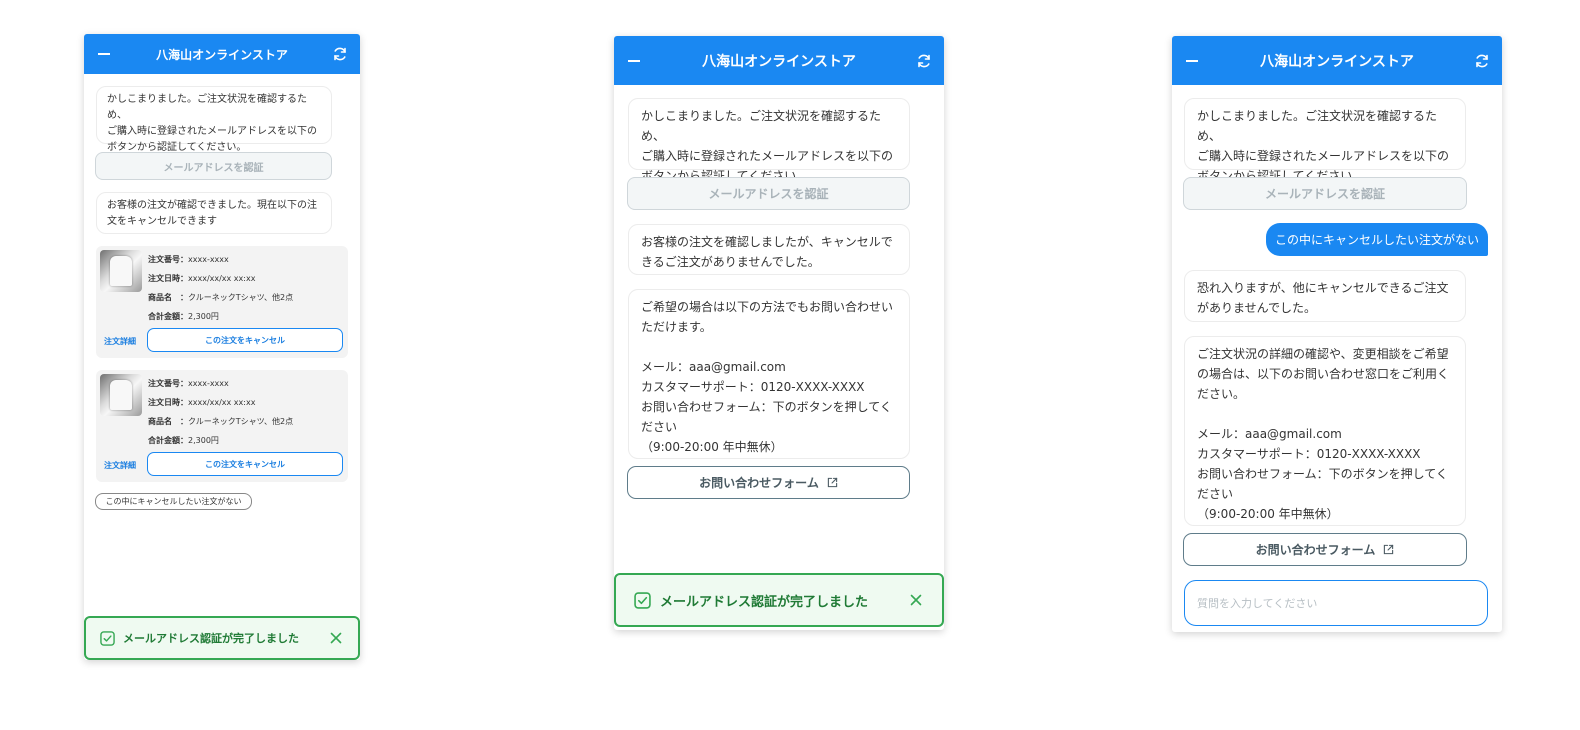 The height and width of the screenshot is (730, 1580). I want to click on user-message: この中にキャンセルしたい注文がない, so click(1377, 239).